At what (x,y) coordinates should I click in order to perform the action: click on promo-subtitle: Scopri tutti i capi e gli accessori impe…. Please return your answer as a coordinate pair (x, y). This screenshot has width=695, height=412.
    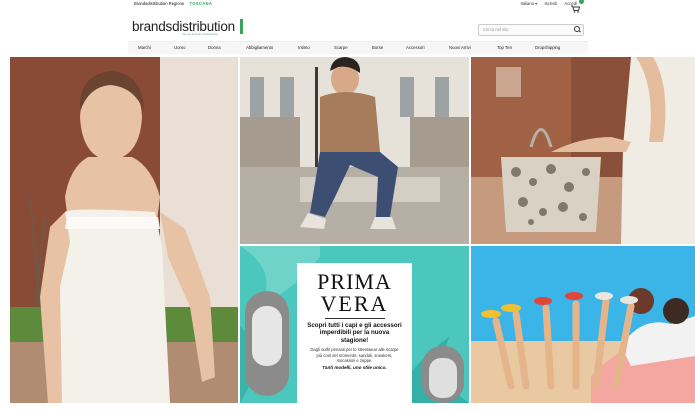
    Looking at the image, I should click on (354, 333).